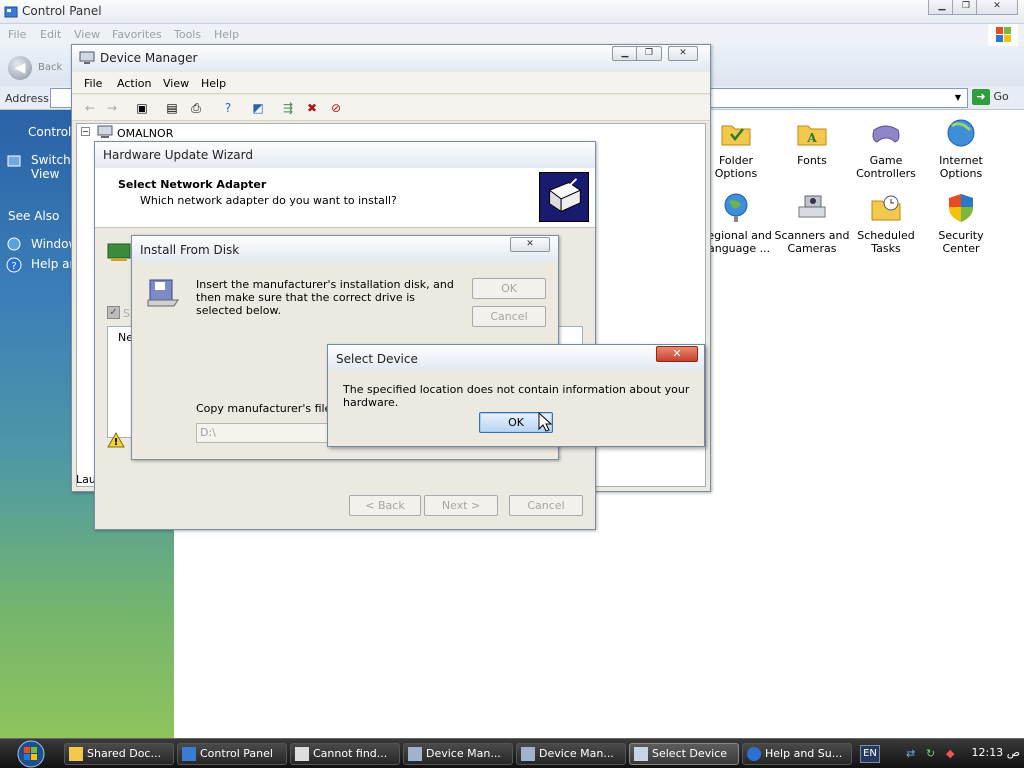  What do you see at coordinates (812, 223) in the screenshot?
I see `scanners-cameras-item: Scanners and Cameras` at bounding box center [812, 223].